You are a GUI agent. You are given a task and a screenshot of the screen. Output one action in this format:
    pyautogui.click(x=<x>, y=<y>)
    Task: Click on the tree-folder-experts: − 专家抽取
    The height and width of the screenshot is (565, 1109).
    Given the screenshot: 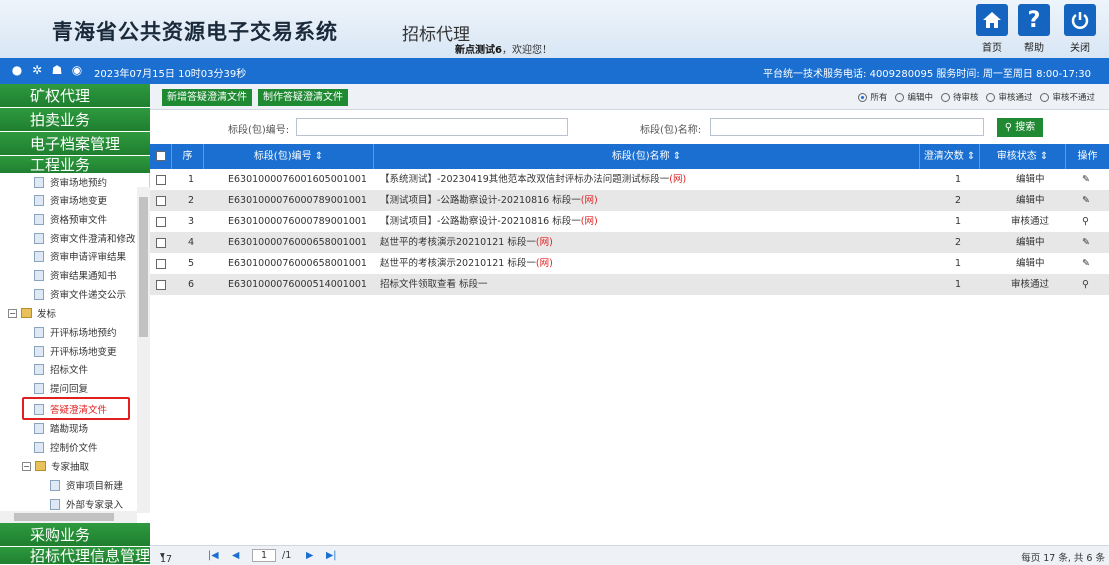 What is the action you would take?
    pyautogui.click(x=55, y=466)
    